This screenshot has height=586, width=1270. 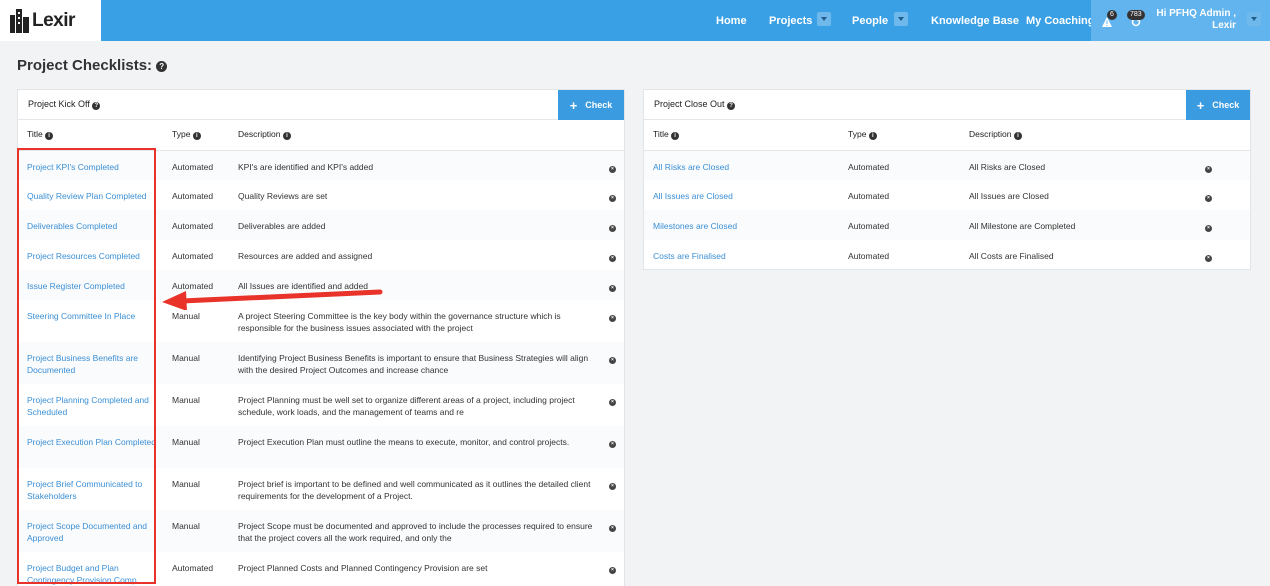 I want to click on row-title-link: All Risks are Closed, so click(x=691, y=167).